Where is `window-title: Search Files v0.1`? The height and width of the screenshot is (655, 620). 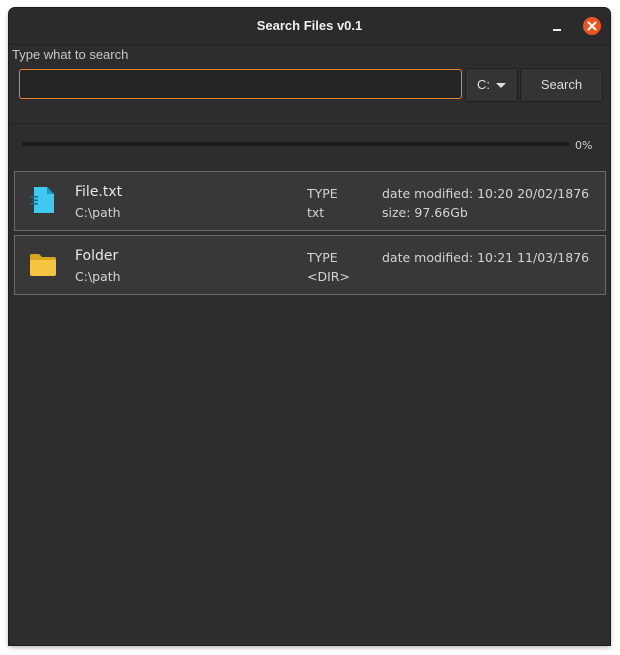
window-title: Search Files v0.1 is located at coordinates (309, 25).